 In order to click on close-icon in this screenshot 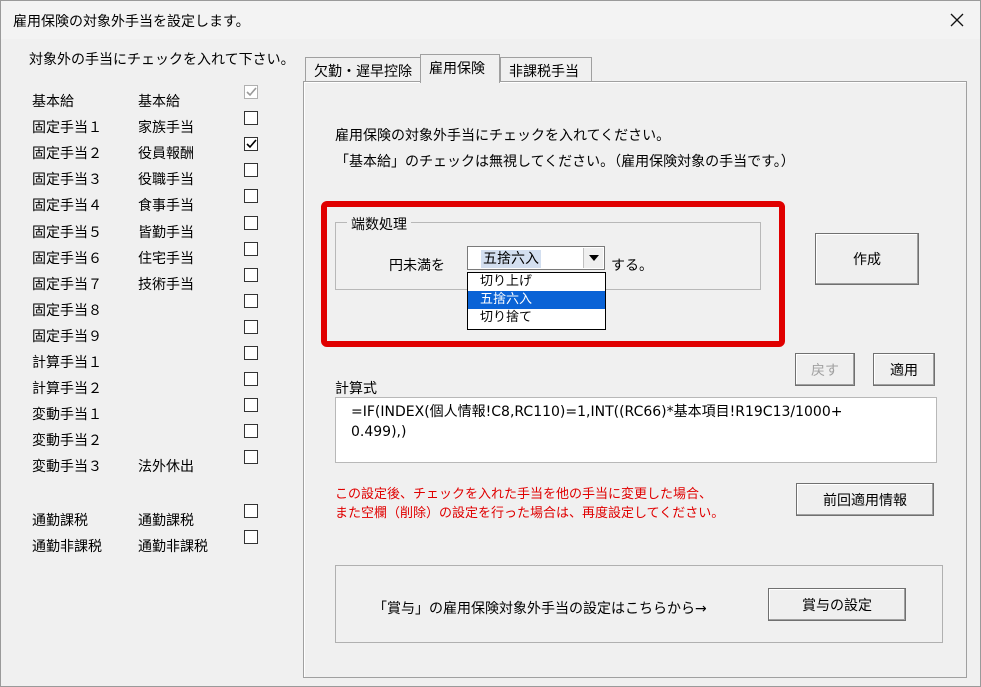, I will do `click(957, 20)`.